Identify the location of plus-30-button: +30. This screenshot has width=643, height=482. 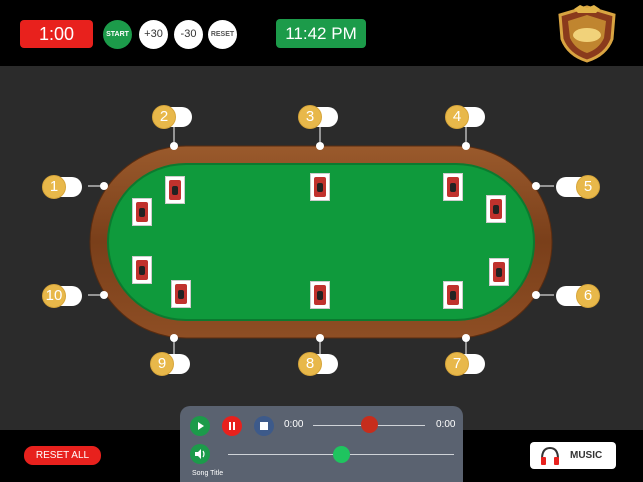
(153, 34).